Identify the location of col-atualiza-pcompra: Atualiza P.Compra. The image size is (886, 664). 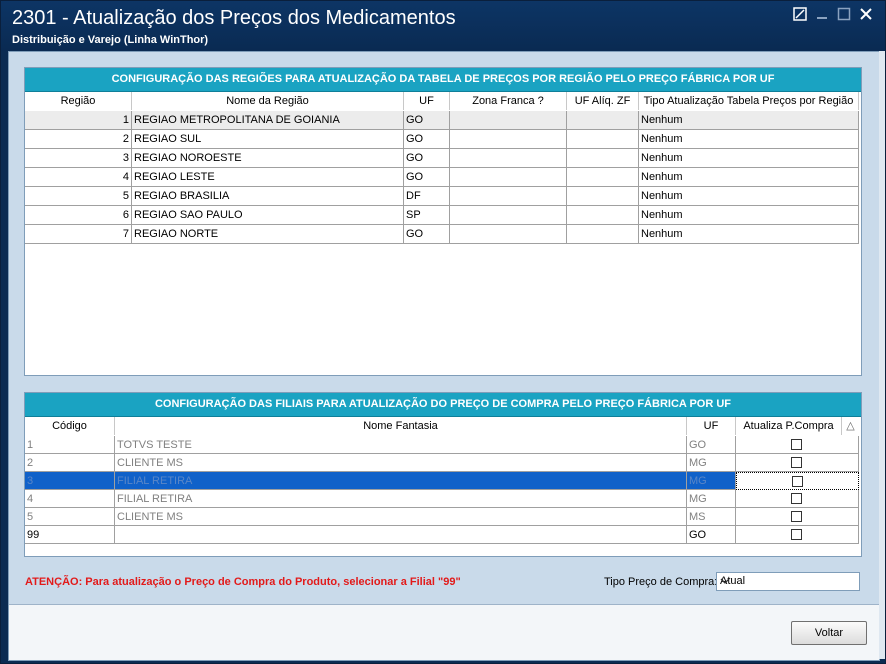
(789, 426).